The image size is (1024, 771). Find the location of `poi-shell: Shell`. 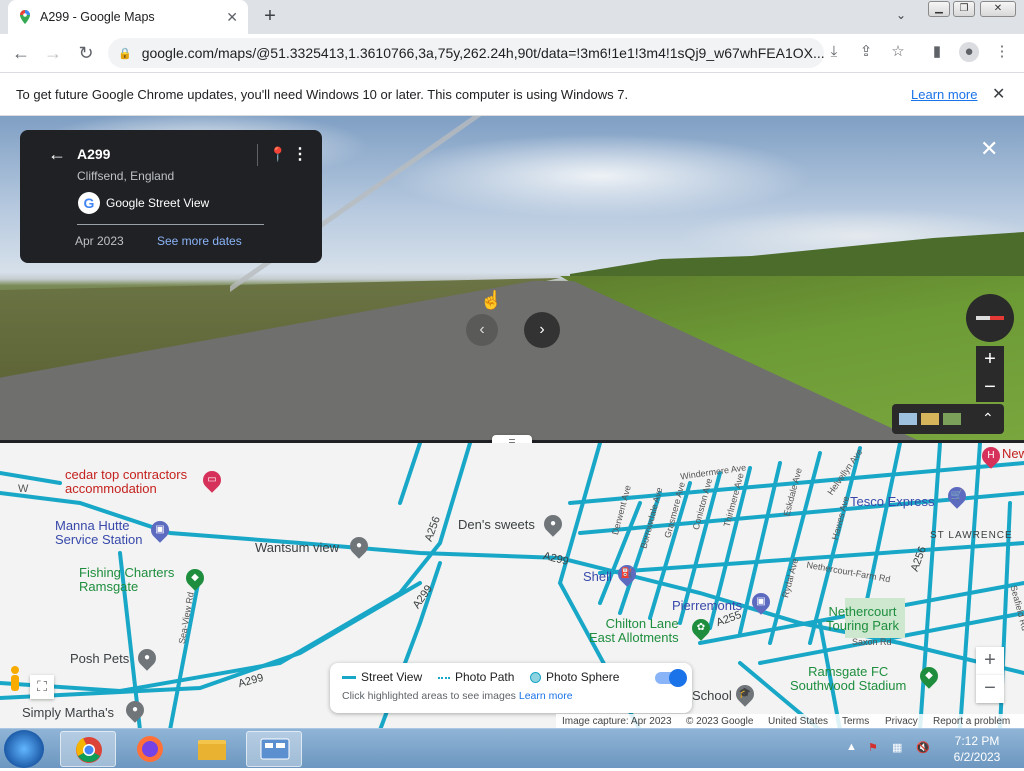

poi-shell: Shell is located at coordinates (597, 576).